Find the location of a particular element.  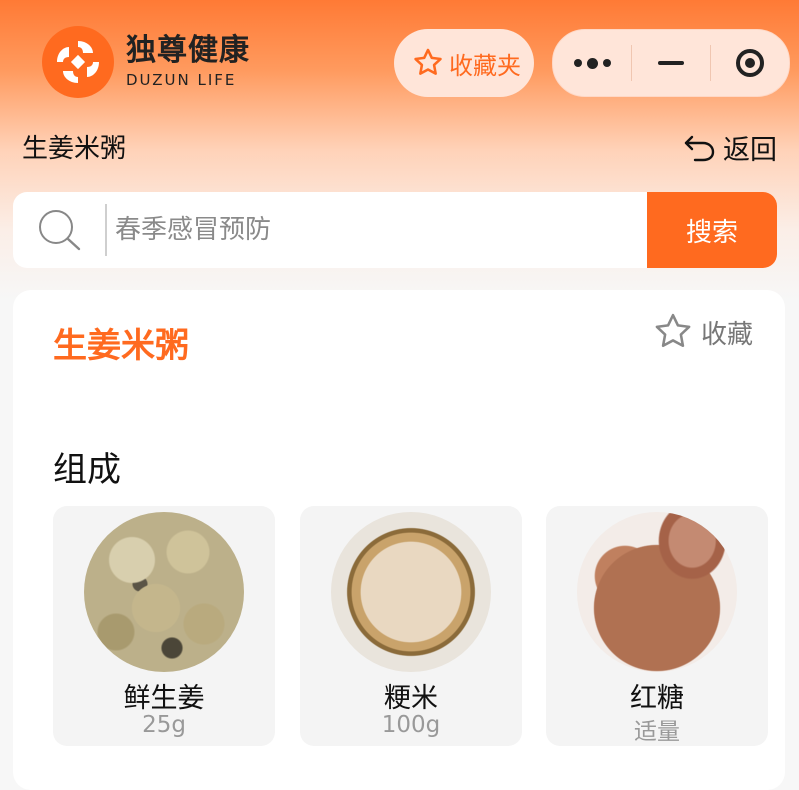

brand-logo is located at coordinates (78, 62).